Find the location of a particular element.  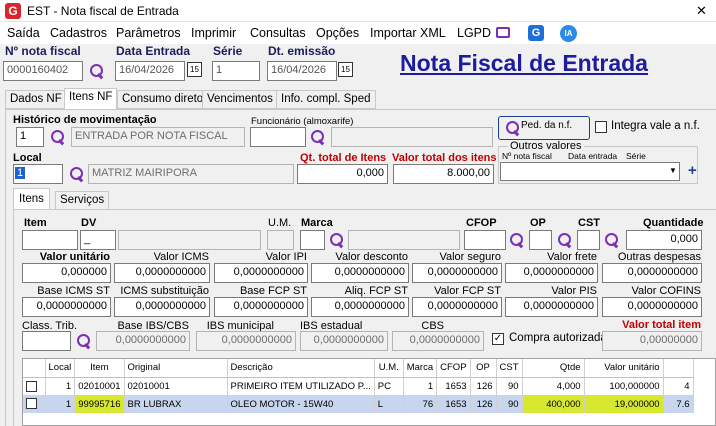

nota-input: 0000160402 is located at coordinates (43, 71).